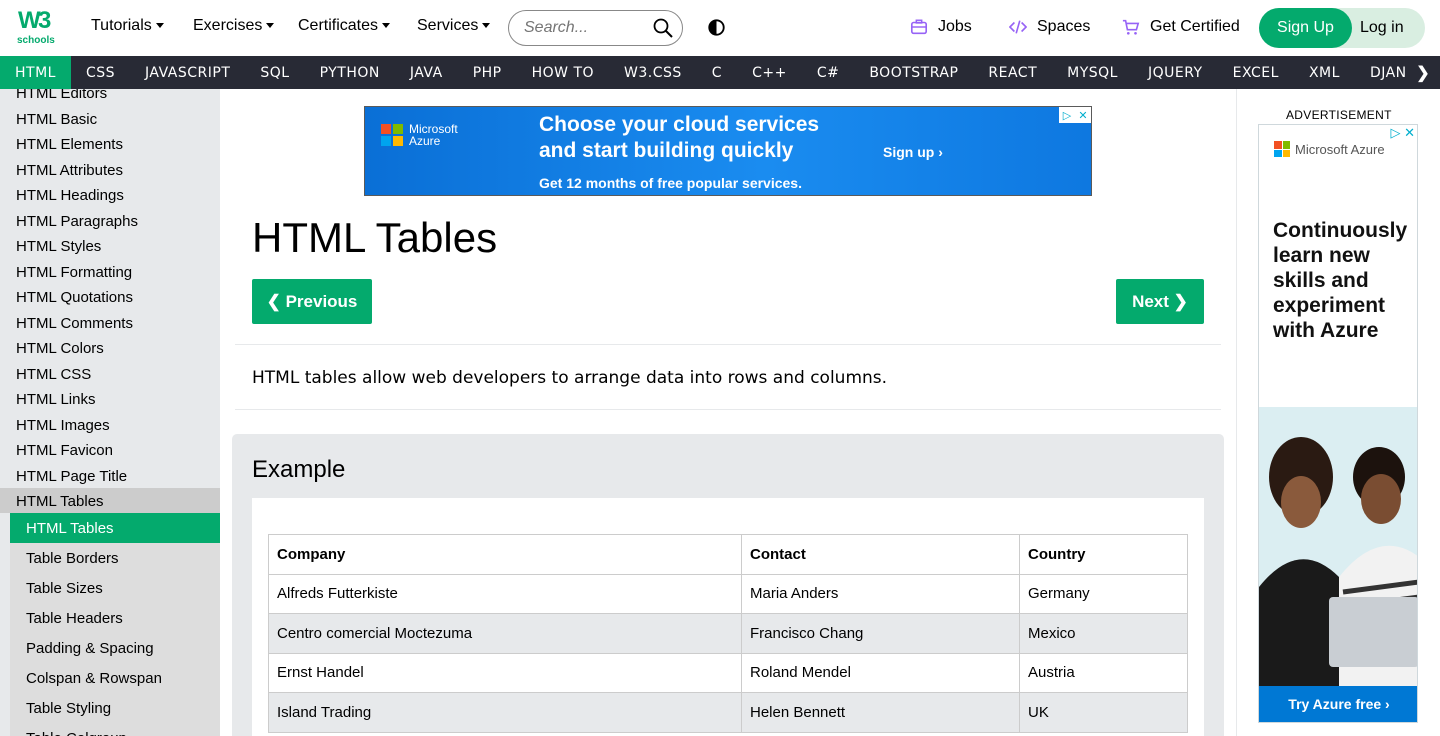  What do you see at coordinates (663, 28) in the screenshot?
I see `search-icon` at bounding box center [663, 28].